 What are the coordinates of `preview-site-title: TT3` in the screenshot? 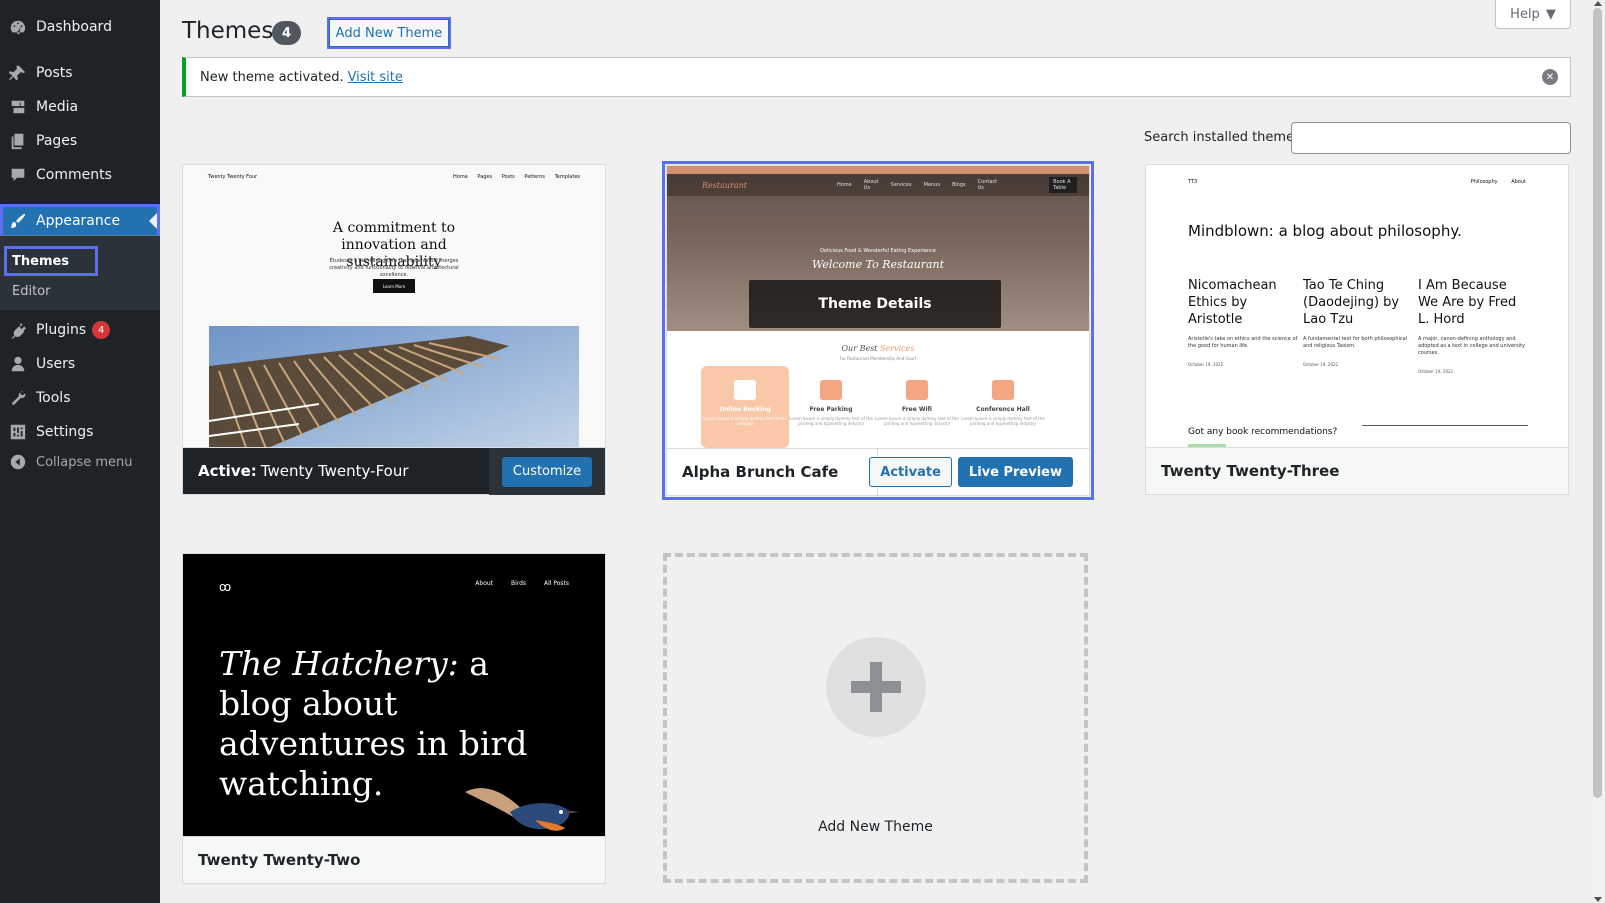 It's located at (1193, 182).